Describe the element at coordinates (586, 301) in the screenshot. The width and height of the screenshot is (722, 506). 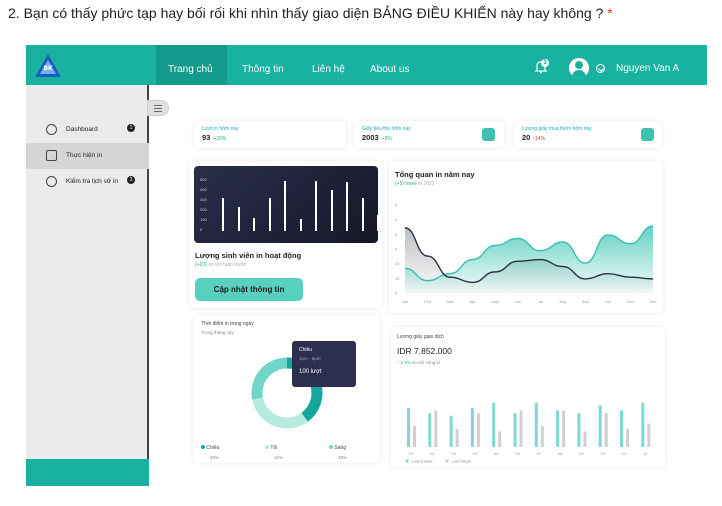
I see `x-tick-label: Sep` at that location.